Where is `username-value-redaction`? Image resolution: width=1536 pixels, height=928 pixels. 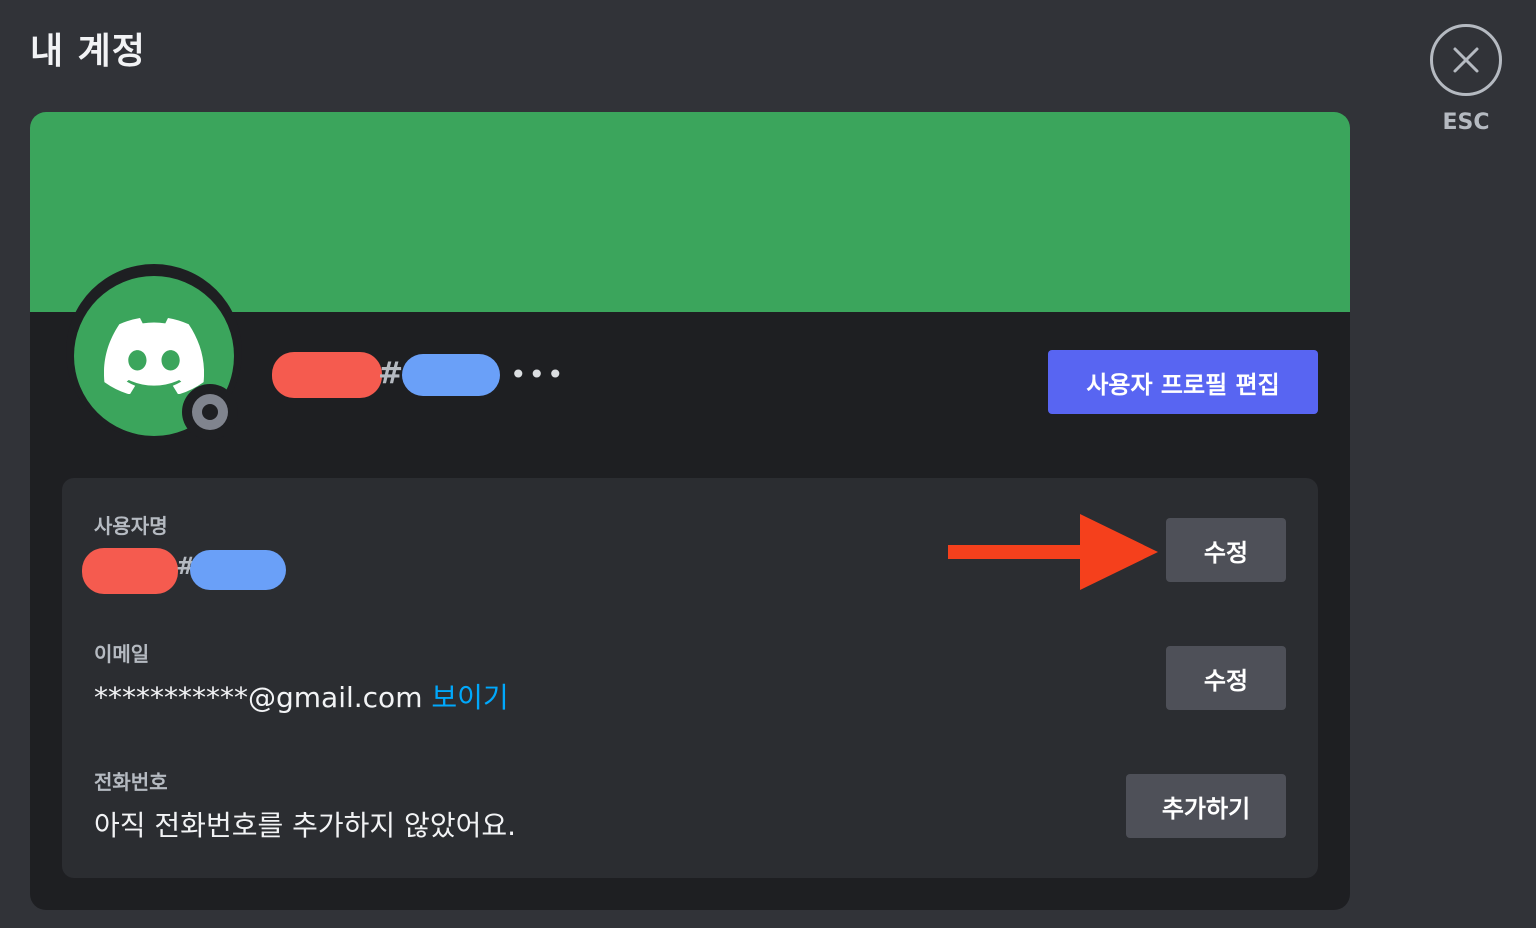 username-value-redaction is located at coordinates (130, 571).